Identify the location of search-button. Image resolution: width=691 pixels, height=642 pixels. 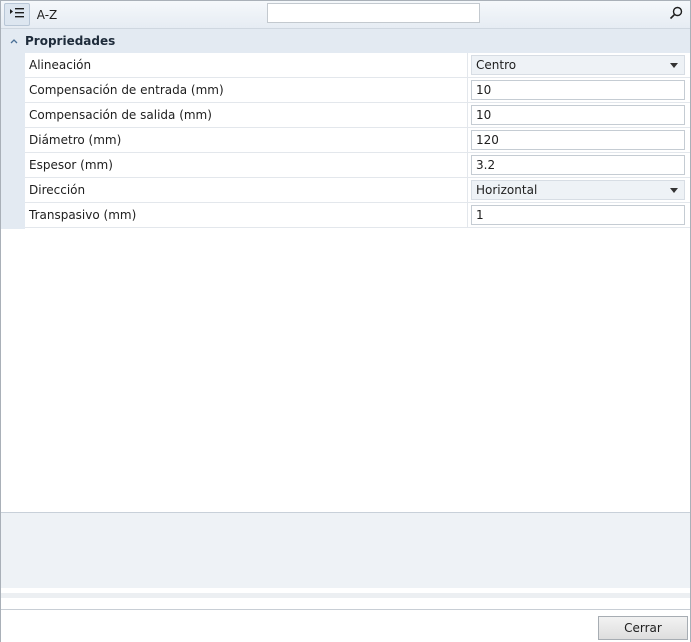
(675, 14).